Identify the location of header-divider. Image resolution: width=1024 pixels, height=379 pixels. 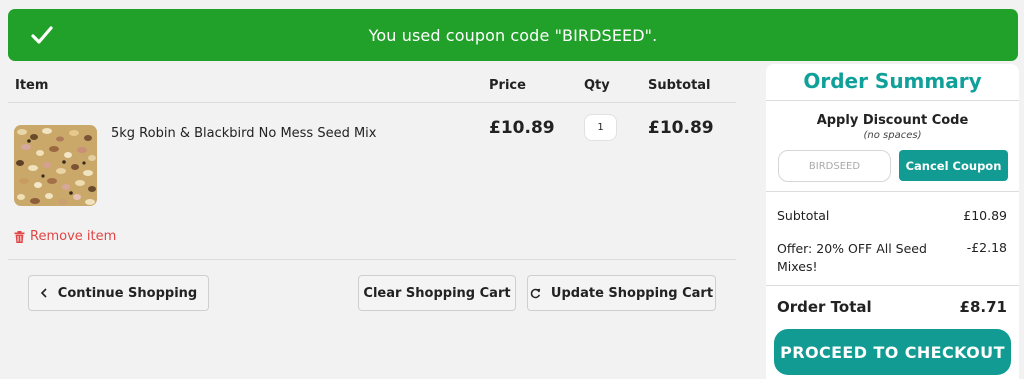
(372, 102).